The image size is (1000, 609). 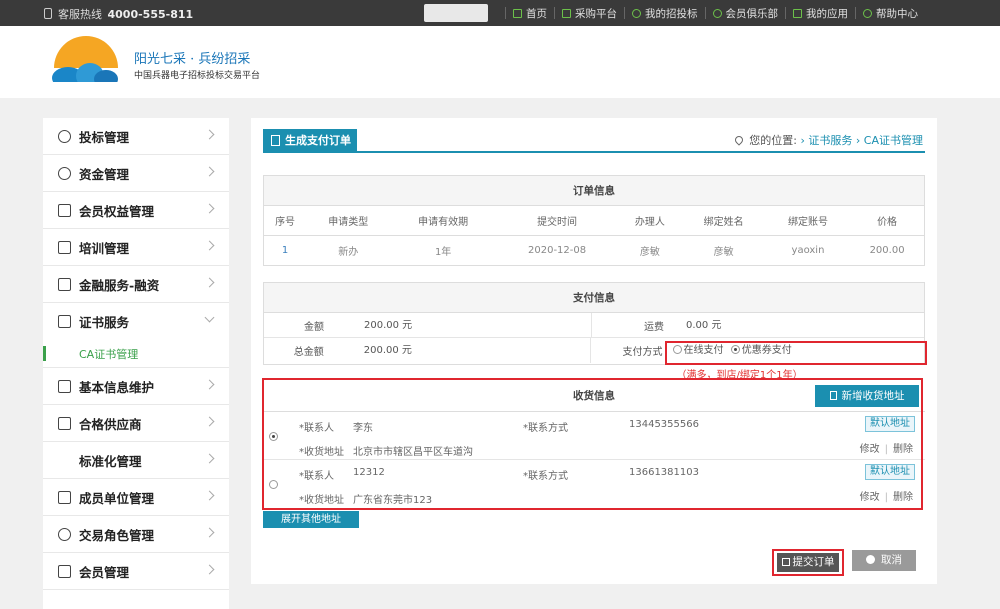 What do you see at coordinates (566, 13) in the screenshot?
I see `cart-icon` at bounding box center [566, 13].